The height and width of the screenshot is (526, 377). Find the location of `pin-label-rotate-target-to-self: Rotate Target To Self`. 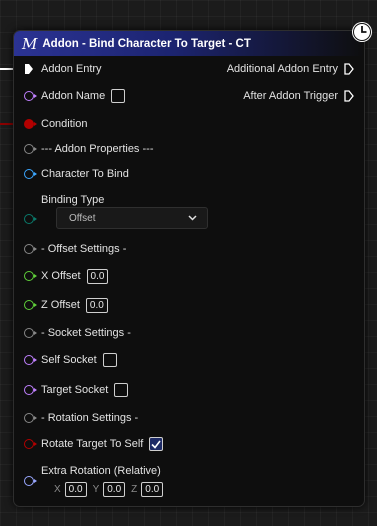

pin-label-rotate-target-to-self: Rotate Target To Self is located at coordinates (92, 444).